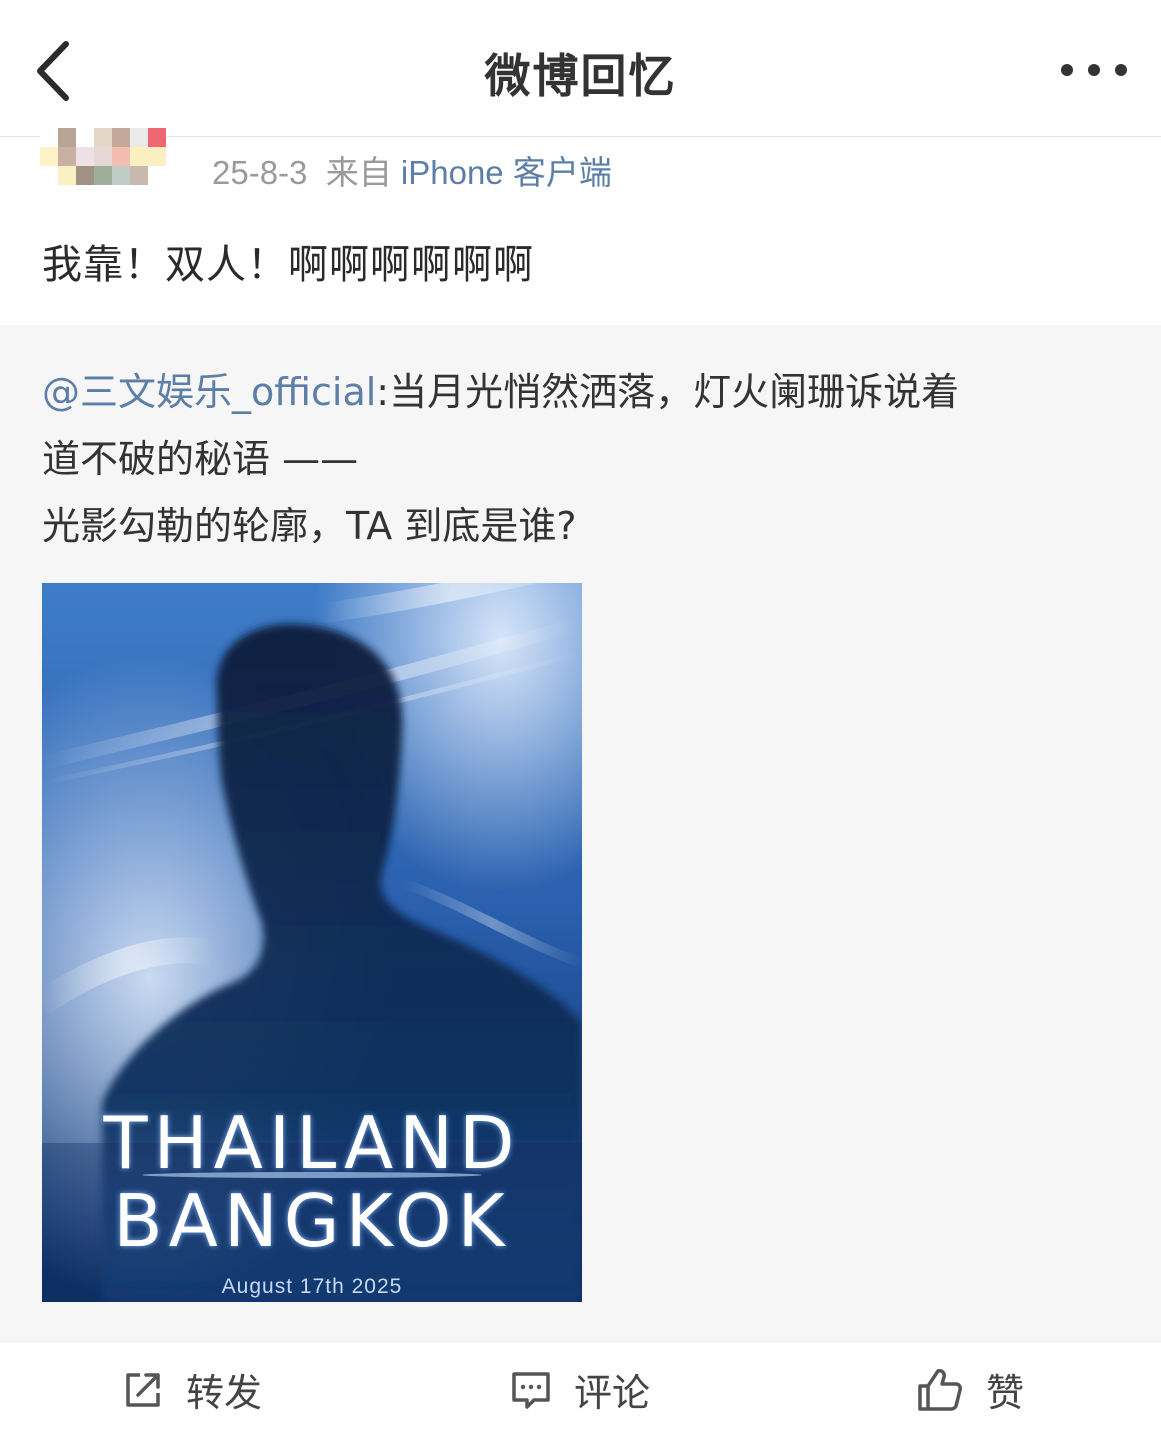  What do you see at coordinates (209, 392) in the screenshot?
I see `mention-link: @三文娱乐_official` at bounding box center [209, 392].